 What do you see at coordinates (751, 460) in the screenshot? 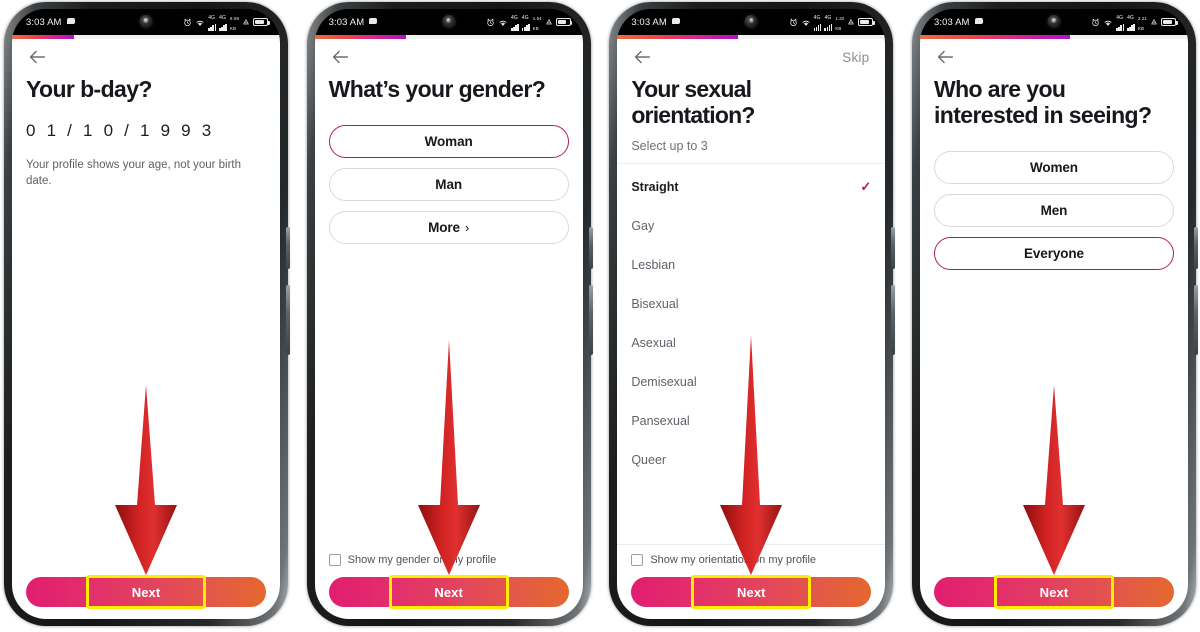
I see `list-item: Queer` at bounding box center [751, 460].